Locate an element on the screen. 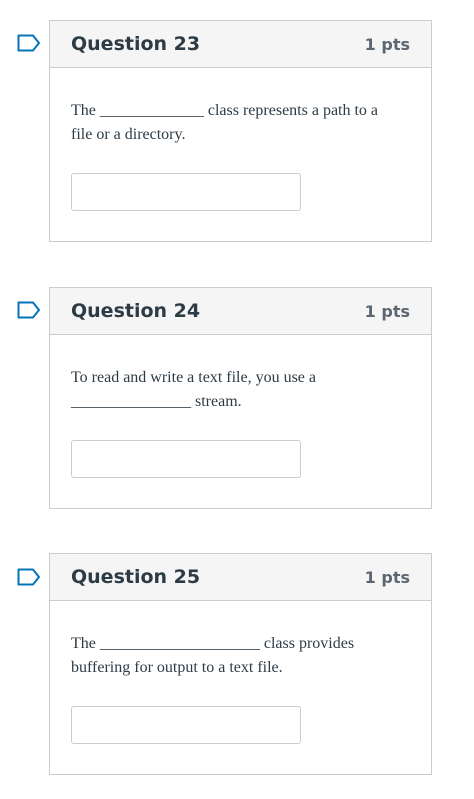 The width and height of the screenshot is (474, 799). question-title: Question 23 is located at coordinates (136, 44).